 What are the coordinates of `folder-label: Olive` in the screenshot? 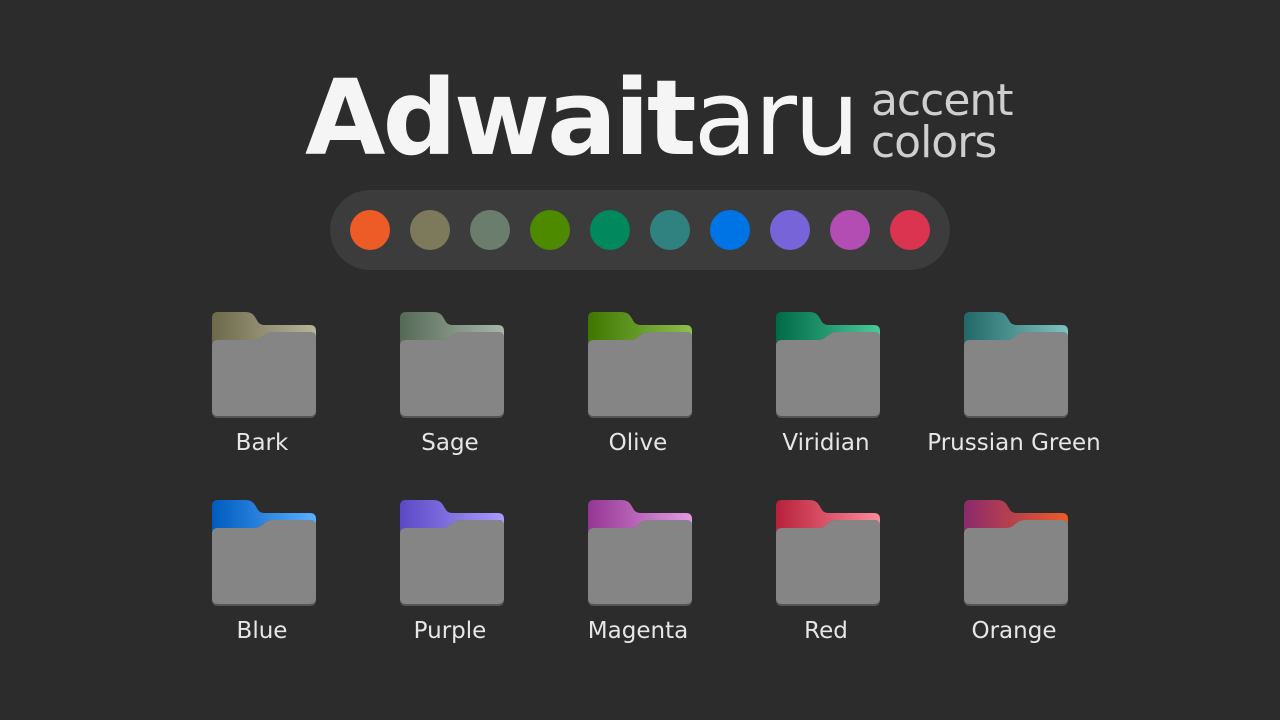 It's located at (638, 443).